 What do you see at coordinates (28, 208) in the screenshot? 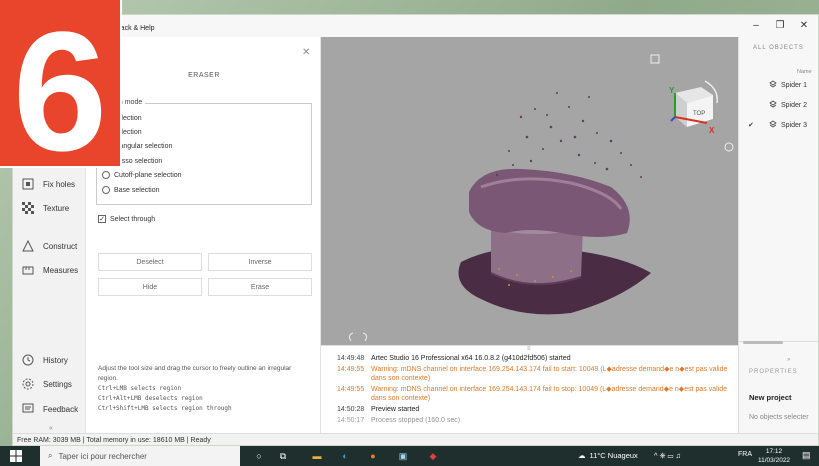
I see `texture-icon` at bounding box center [28, 208].